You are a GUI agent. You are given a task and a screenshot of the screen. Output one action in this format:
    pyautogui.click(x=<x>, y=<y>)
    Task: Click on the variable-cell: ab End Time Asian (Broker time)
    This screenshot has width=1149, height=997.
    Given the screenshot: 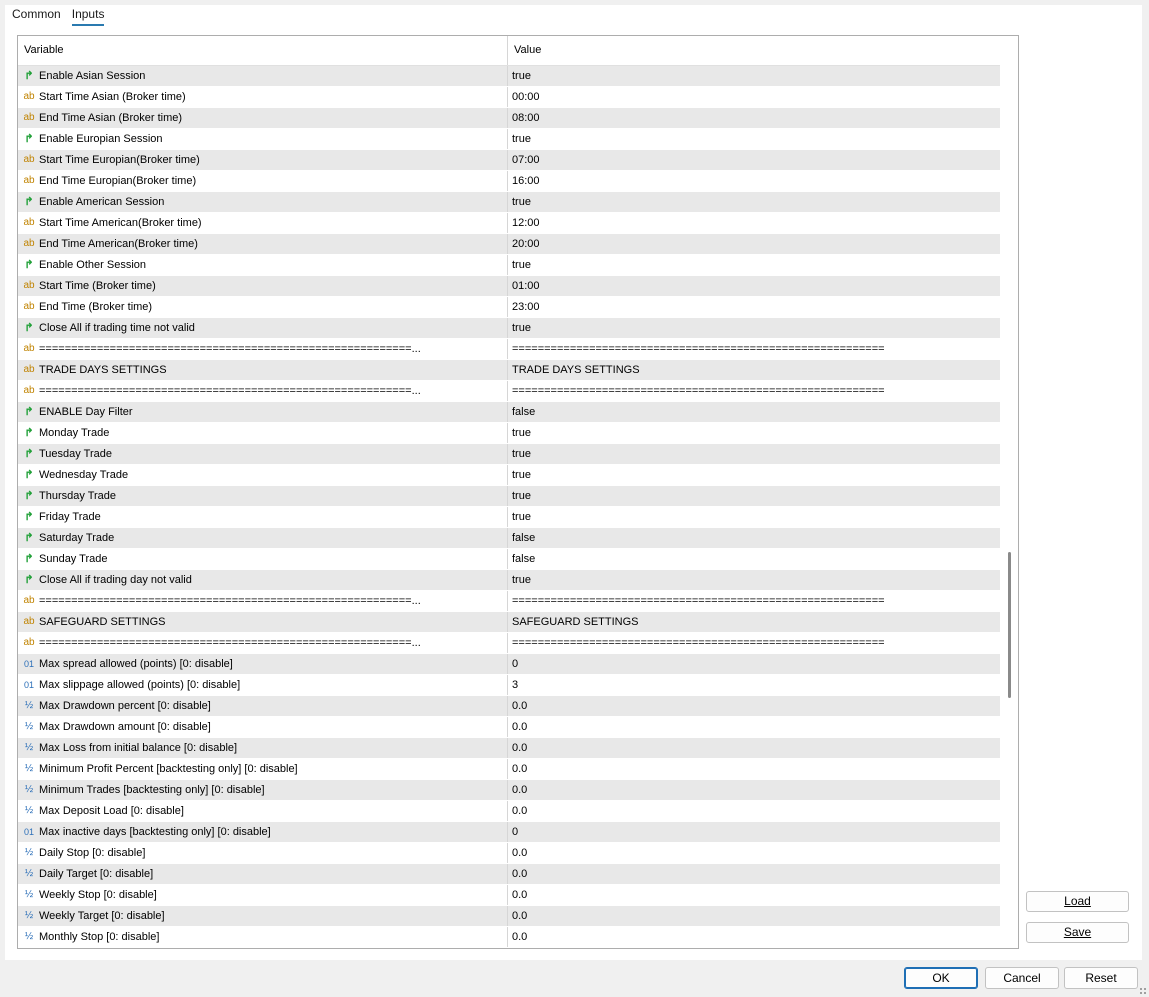 What is the action you would take?
    pyautogui.click(x=263, y=118)
    